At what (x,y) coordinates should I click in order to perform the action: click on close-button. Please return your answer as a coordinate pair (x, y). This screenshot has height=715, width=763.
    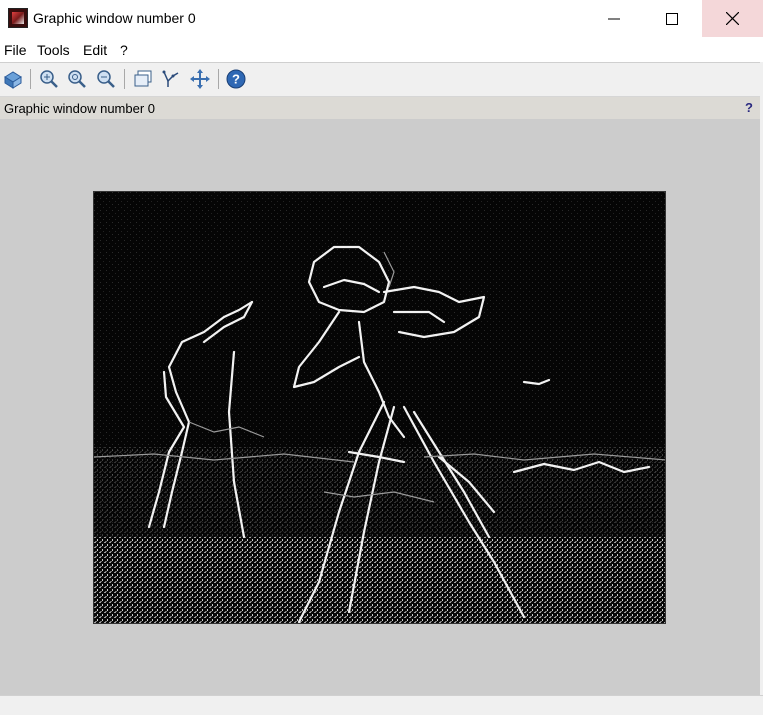
    Looking at the image, I should click on (732, 18).